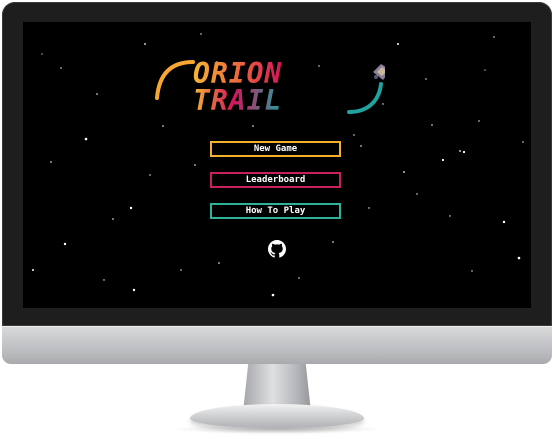 The image size is (554, 441). What do you see at coordinates (277, 345) in the screenshot?
I see `monitor-chin` at bounding box center [277, 345].